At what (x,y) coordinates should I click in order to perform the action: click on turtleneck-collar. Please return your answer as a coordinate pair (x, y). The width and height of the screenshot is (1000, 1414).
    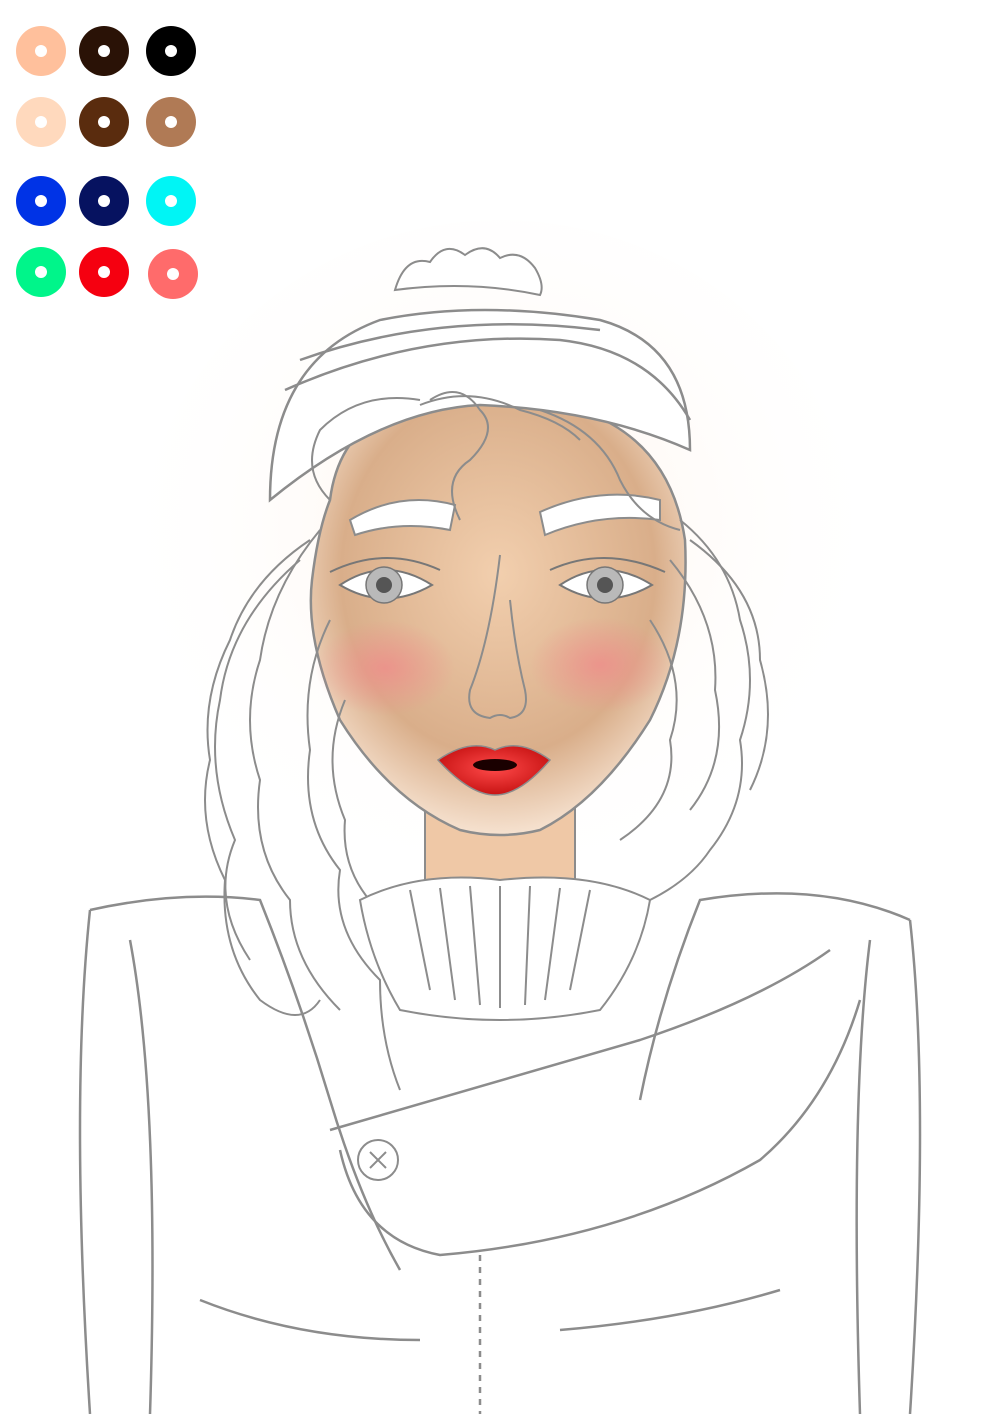
    Looking at the image, I should click on (505, 948).